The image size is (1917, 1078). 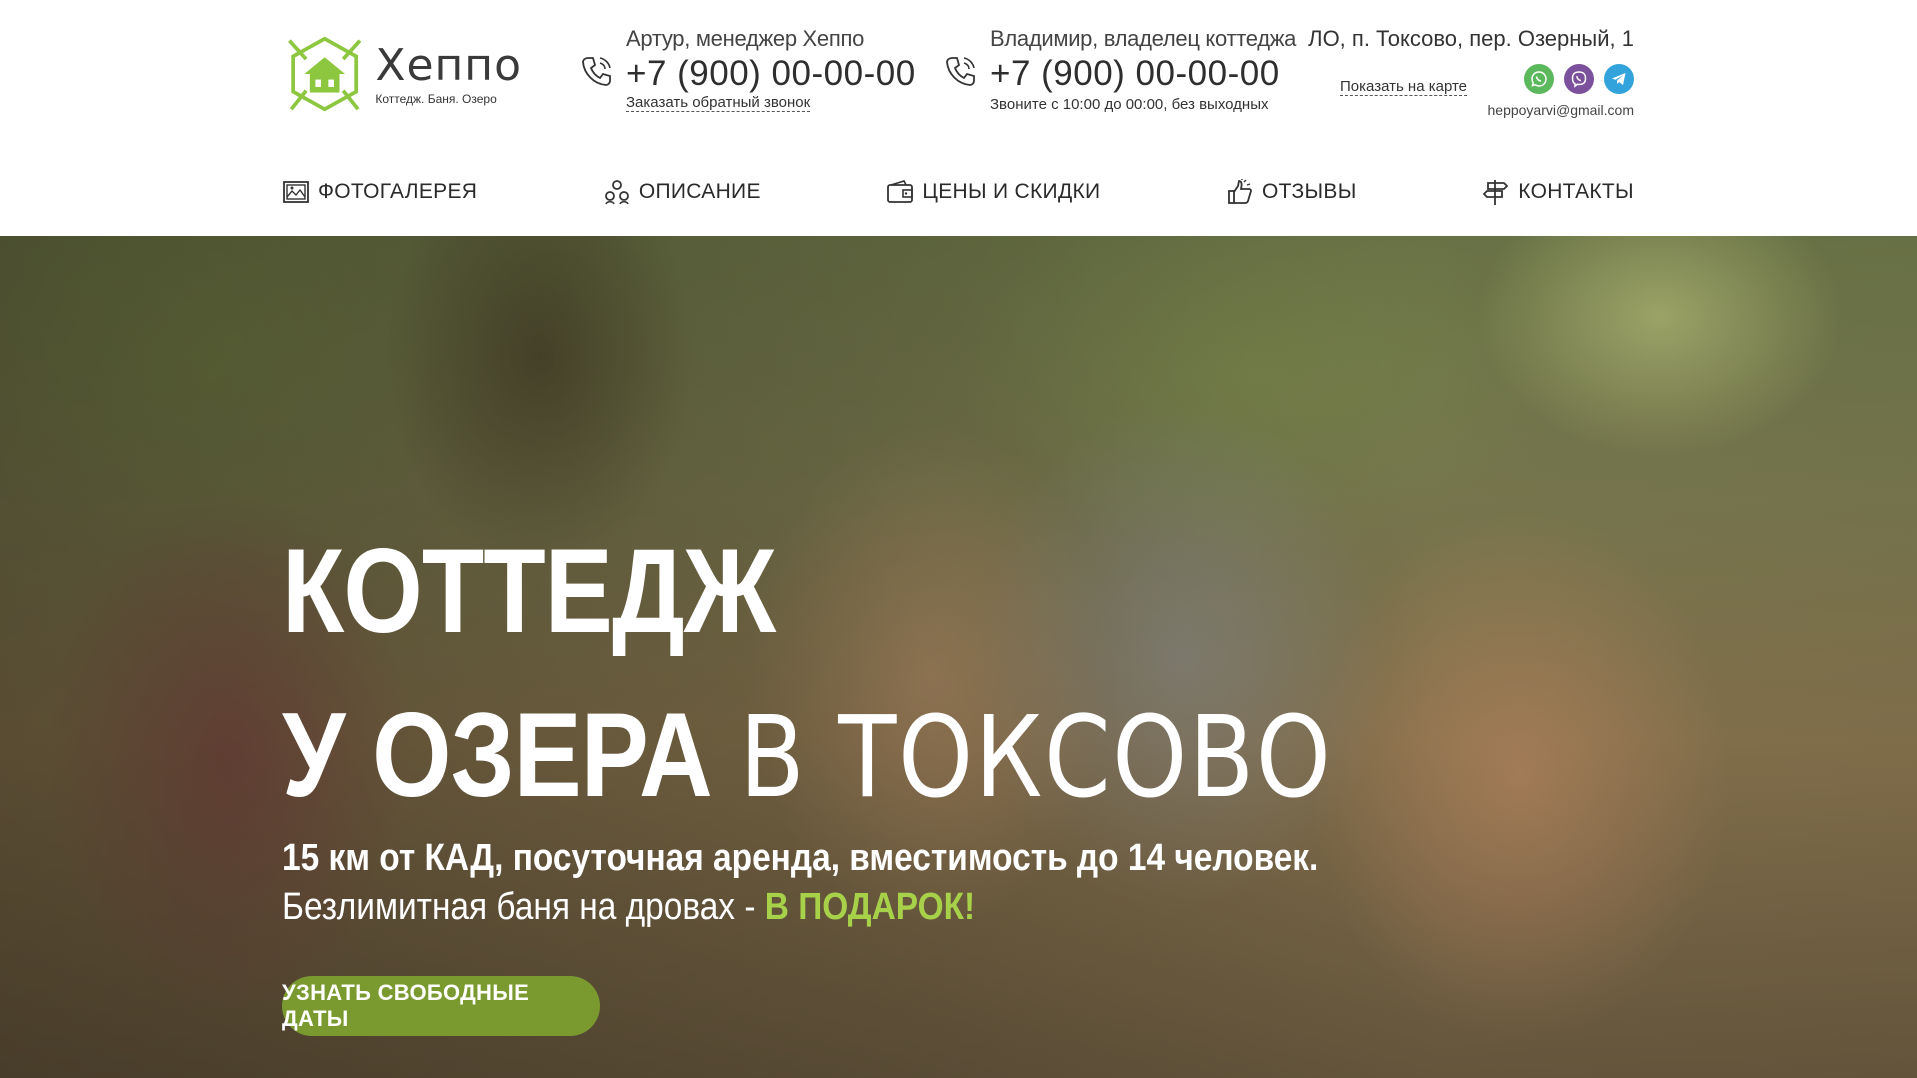 I want to click on nav-label: КОНТАКТЫ, so click(x=1576, y=191).